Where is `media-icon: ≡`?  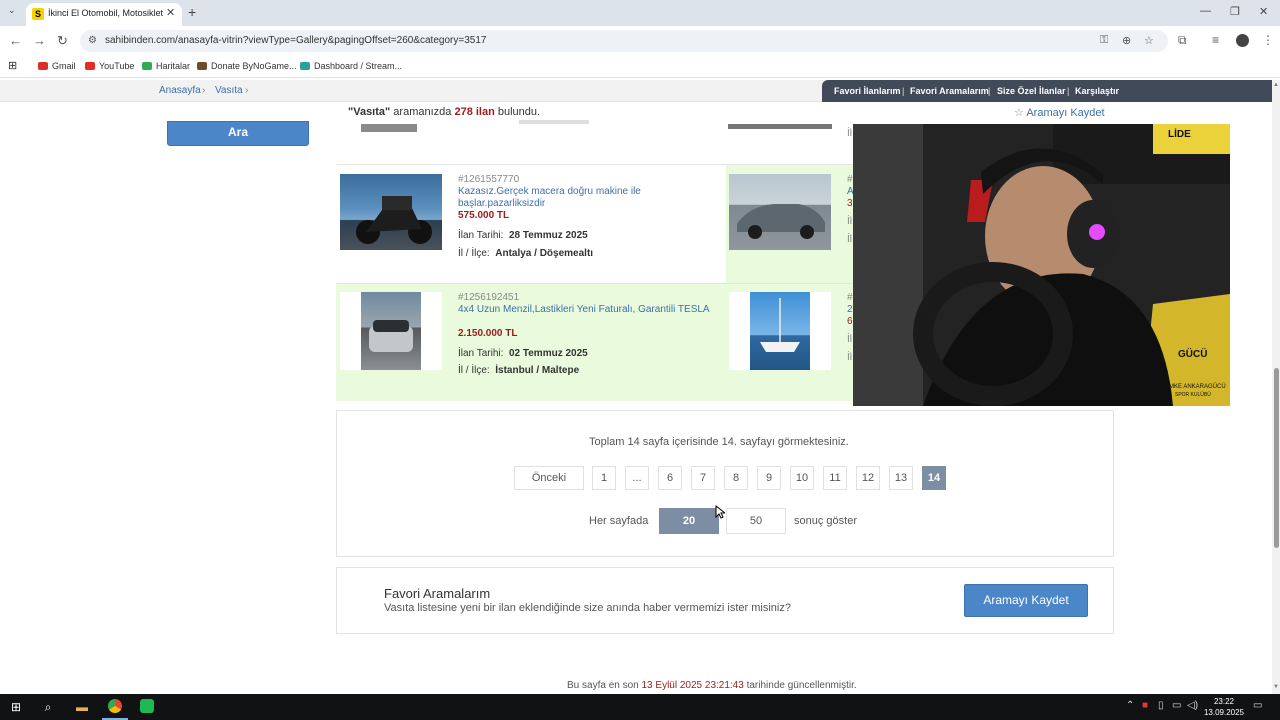 media-icon: ≡ is located at coordinates (1215, 40).